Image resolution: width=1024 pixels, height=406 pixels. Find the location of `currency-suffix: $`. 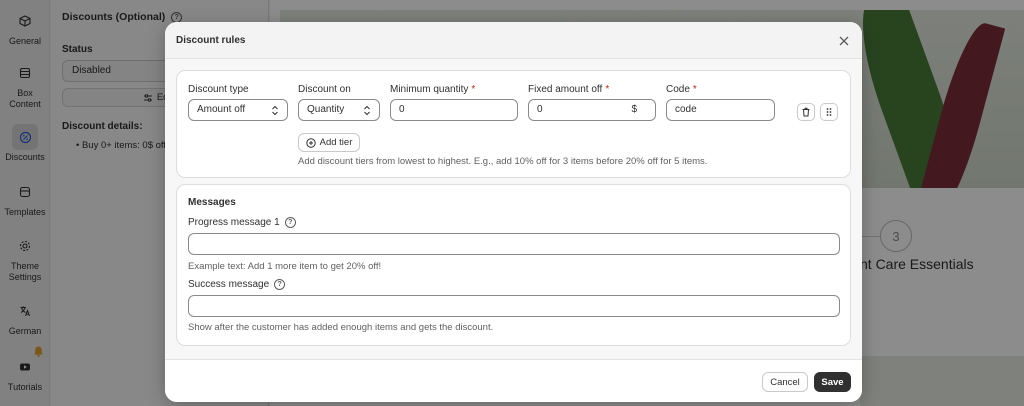

currency-suffix: $ is located at coordinates (634, 109).